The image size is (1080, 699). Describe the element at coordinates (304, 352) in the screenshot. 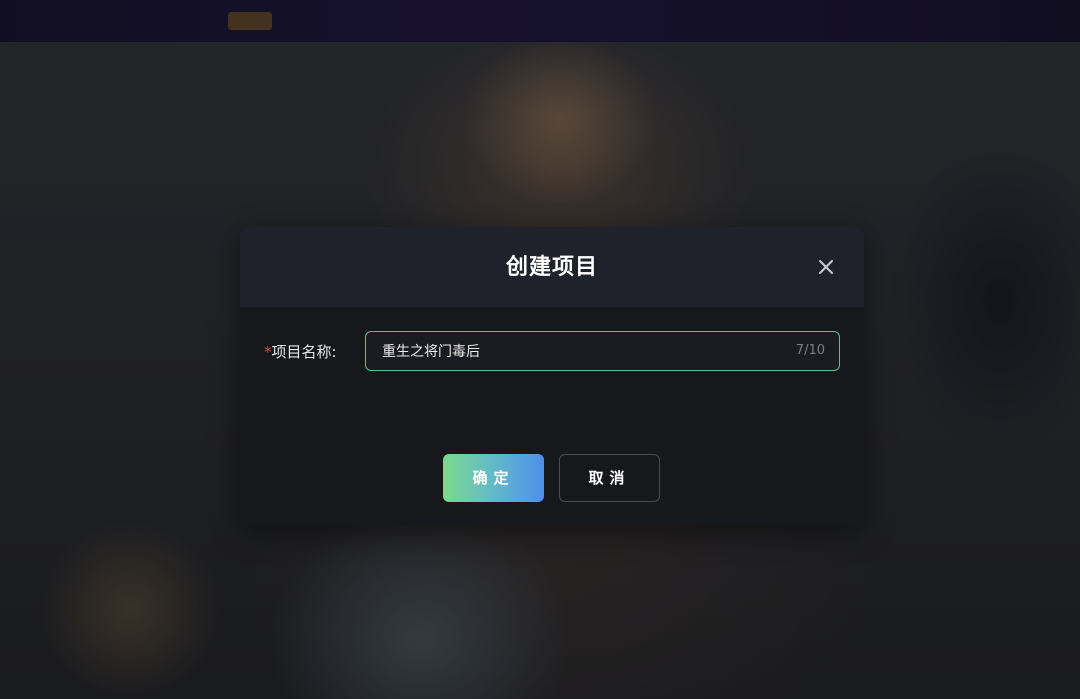

I see `project-name-label-text: 项目名称:` at that location.